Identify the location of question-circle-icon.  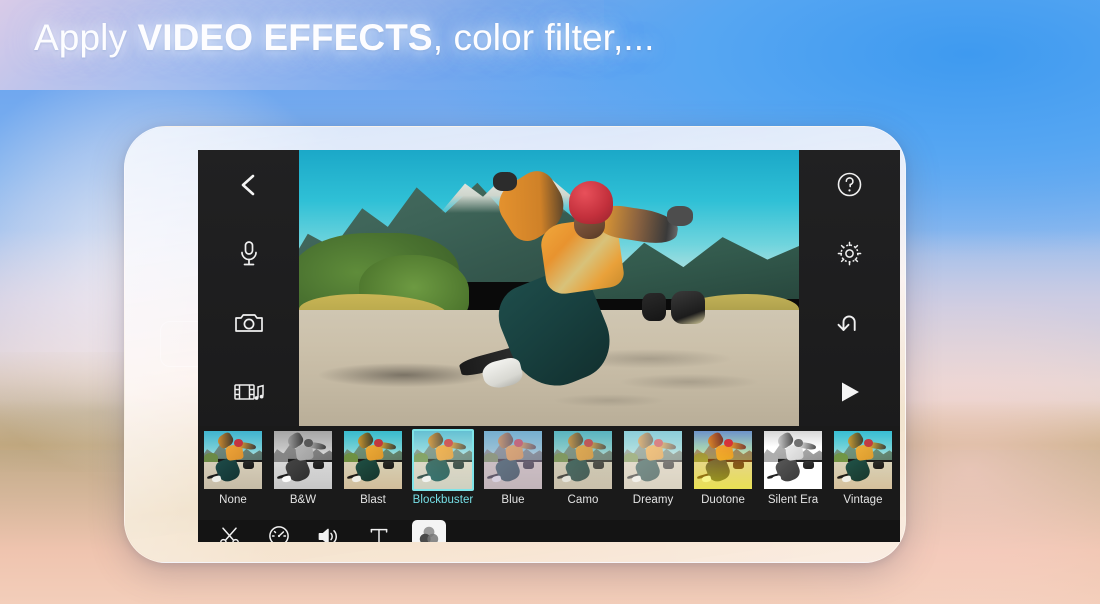
(849, 184).